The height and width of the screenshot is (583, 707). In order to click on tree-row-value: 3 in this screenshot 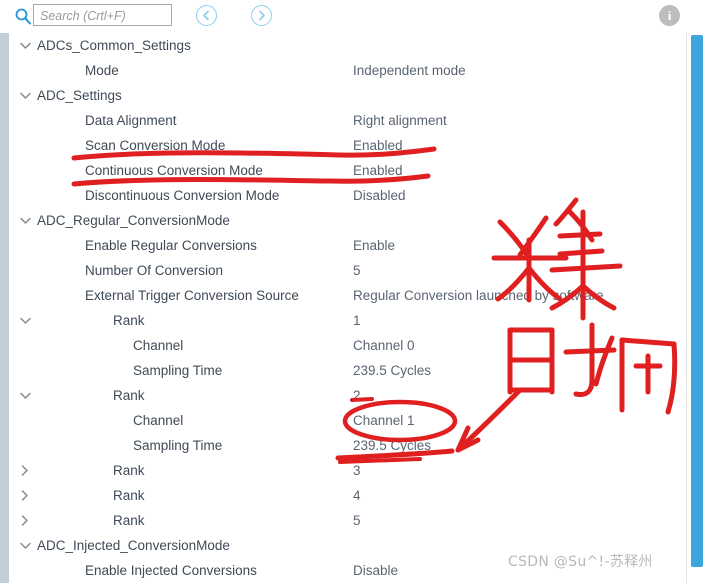, I will do `click(357, 470)`.